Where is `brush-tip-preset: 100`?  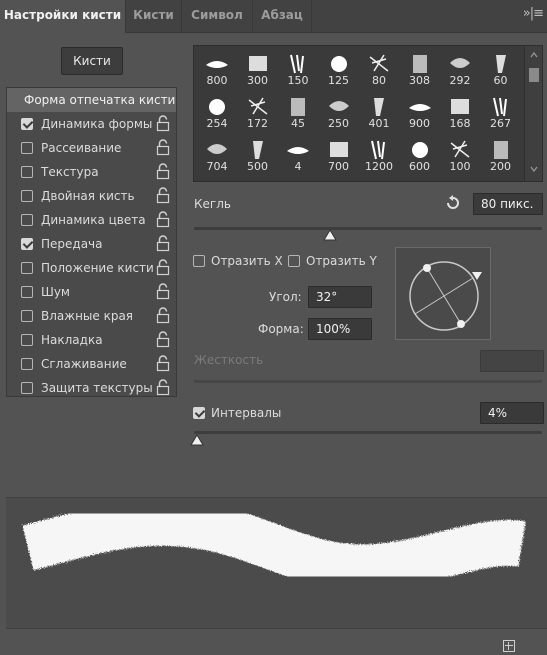
brush-tip-preset: 100 is located at coordinates (460, 155).